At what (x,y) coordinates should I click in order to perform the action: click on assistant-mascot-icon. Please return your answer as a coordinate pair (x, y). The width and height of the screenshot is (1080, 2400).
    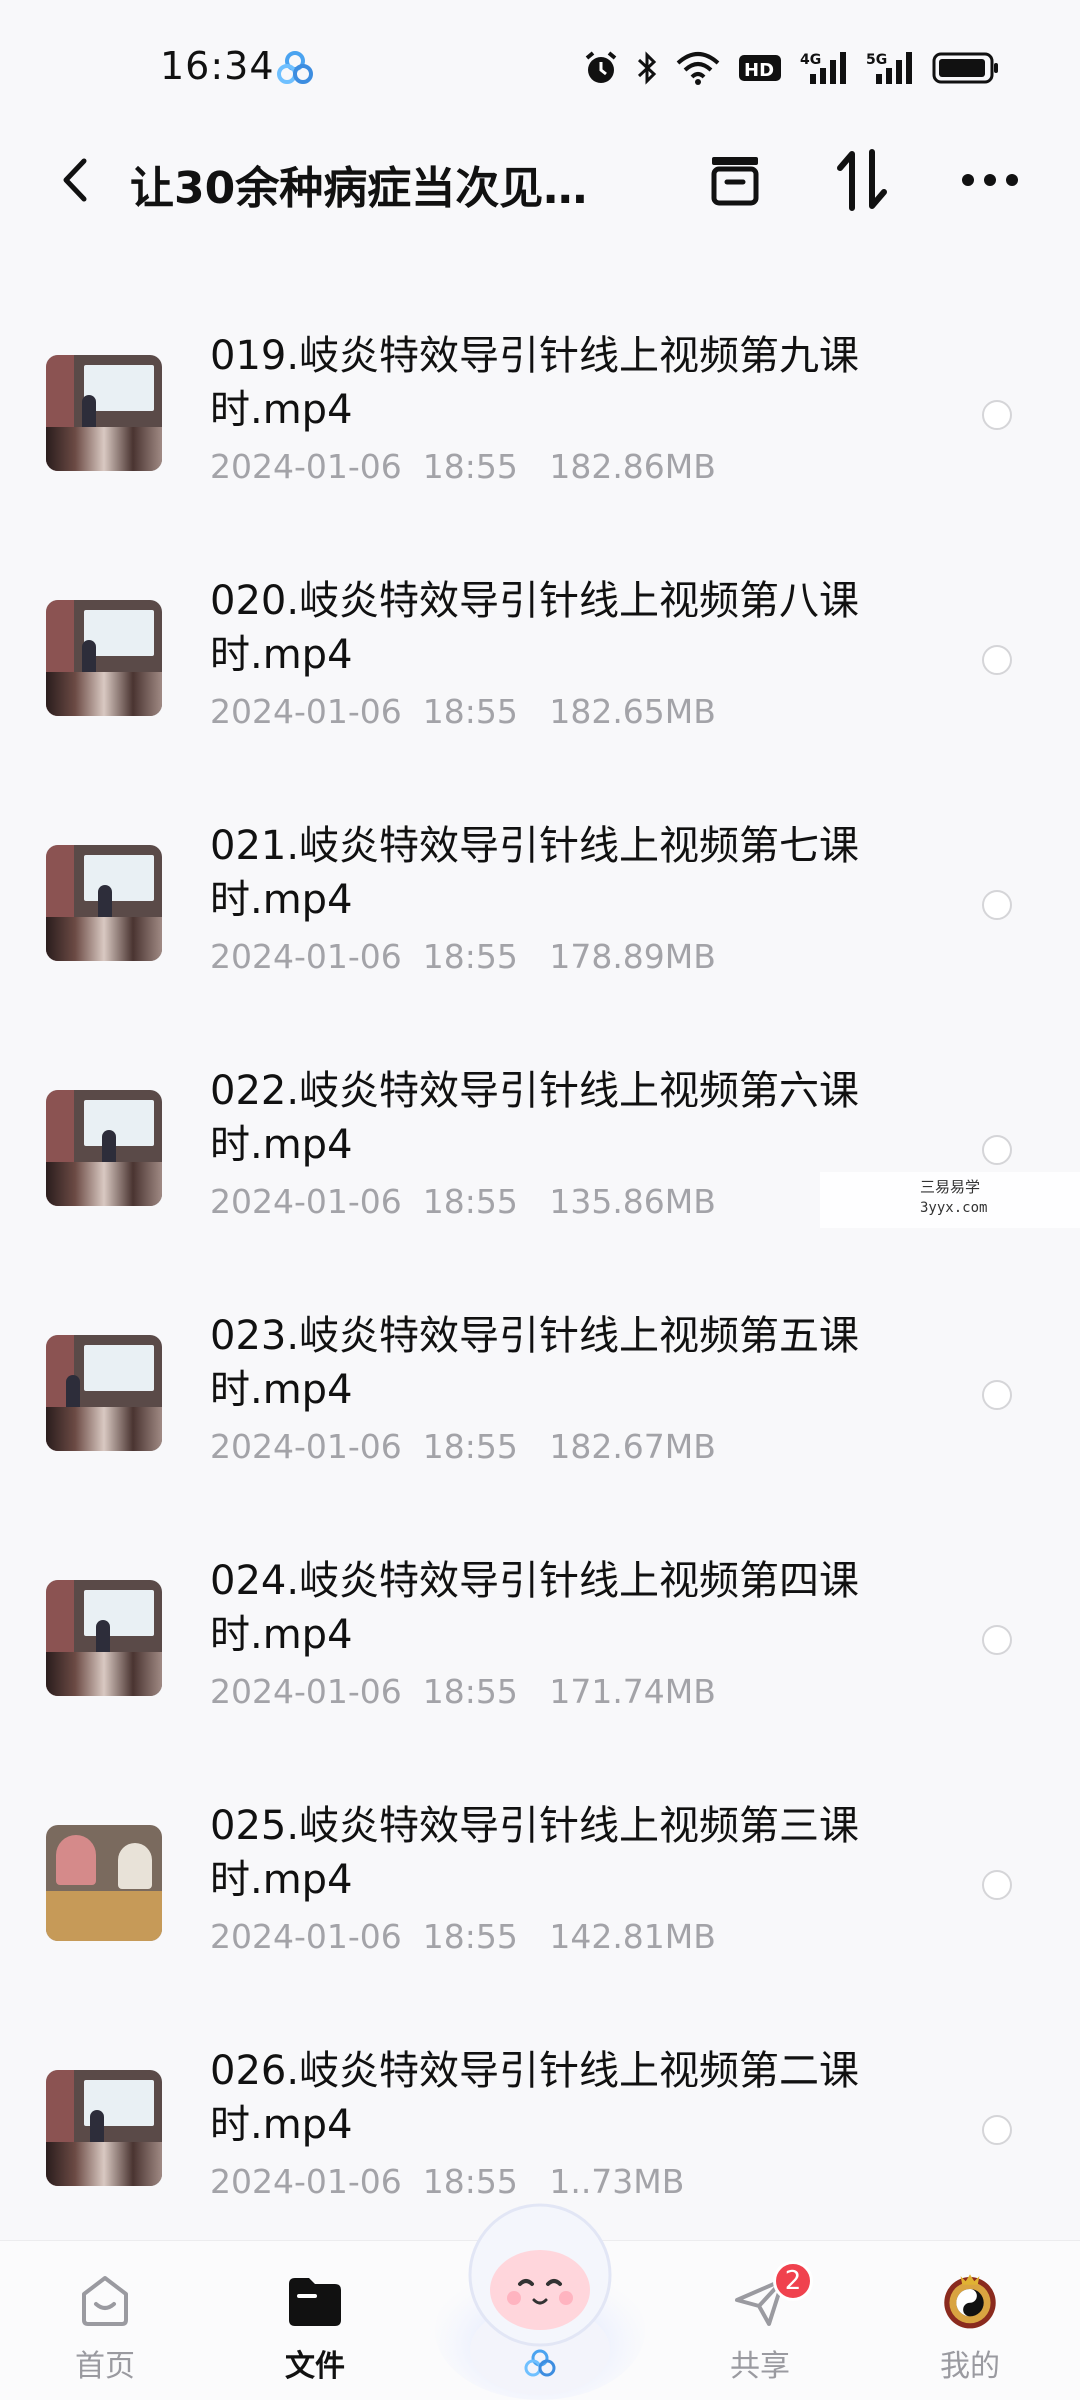
    Looking at the image, I should click on (540, 2290).